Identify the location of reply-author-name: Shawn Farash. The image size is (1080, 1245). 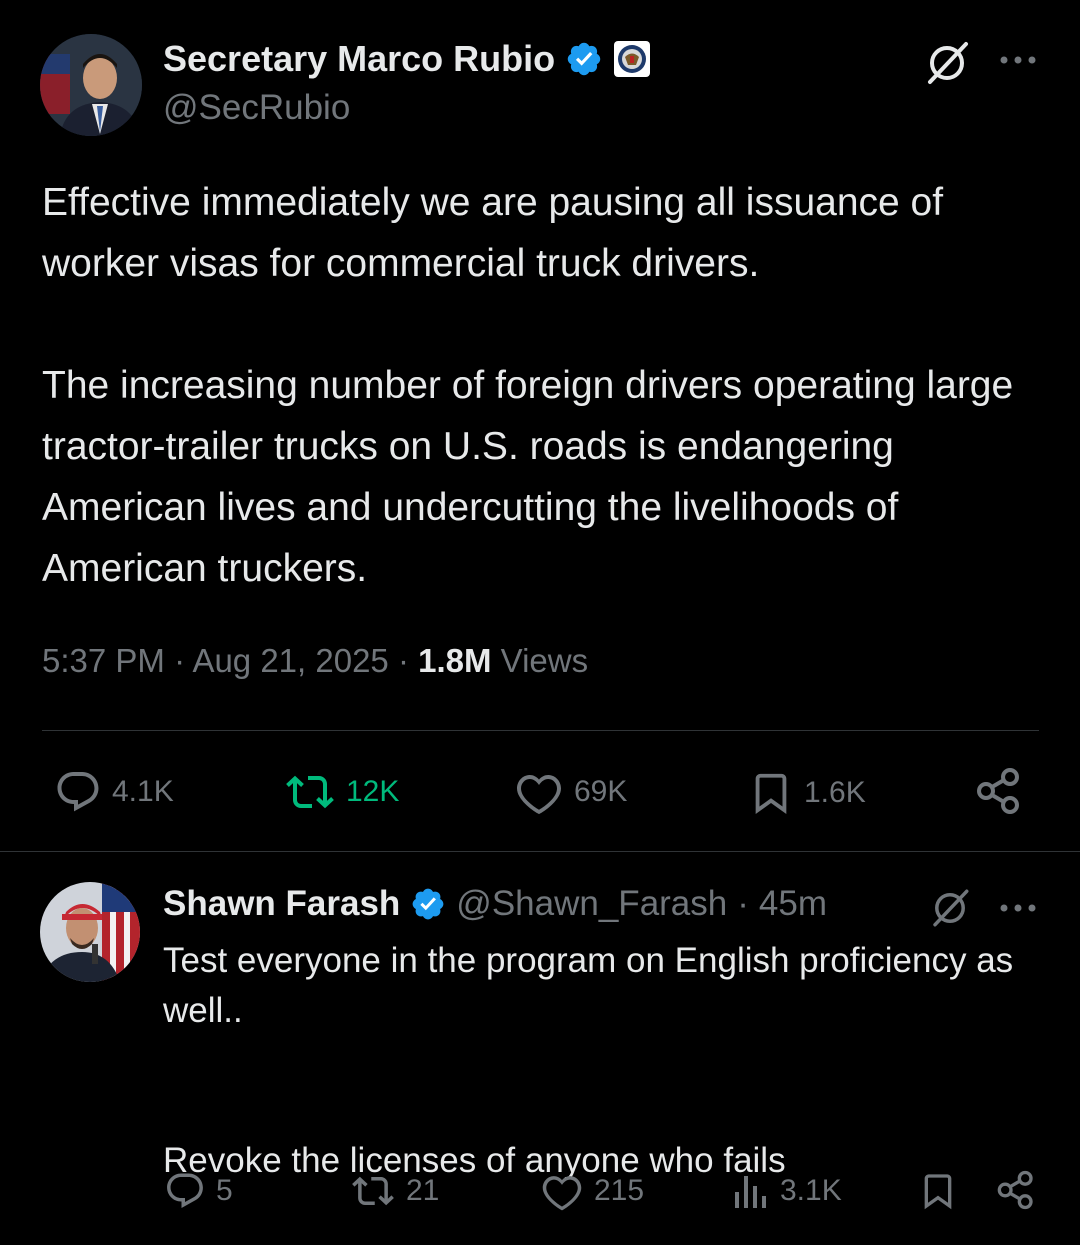
(281, 904).